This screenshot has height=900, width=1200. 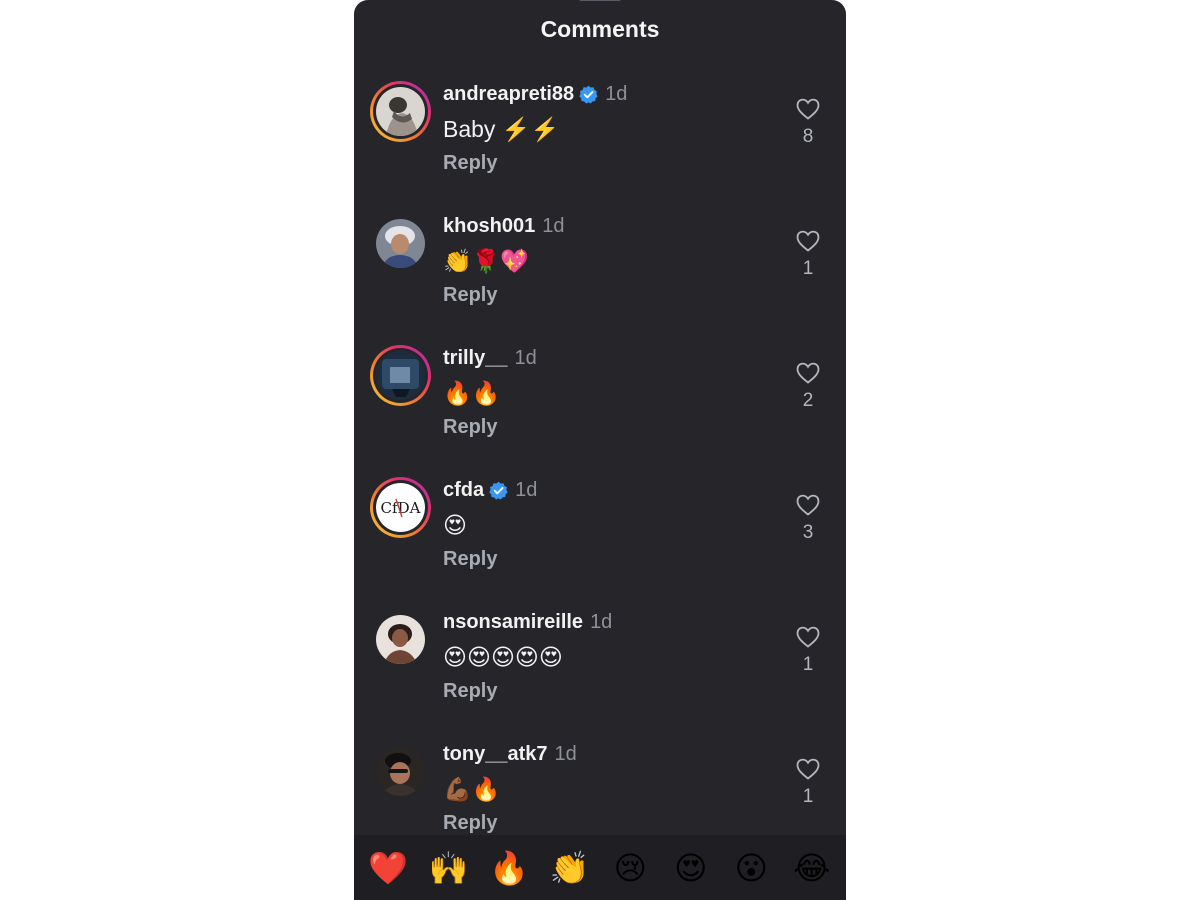 What do you see at coordinates (600, 542) in the screenshot?
I see `comment-item: CfDA cfda 1d 😍 Reply 3` at bounding box center [600, 542].